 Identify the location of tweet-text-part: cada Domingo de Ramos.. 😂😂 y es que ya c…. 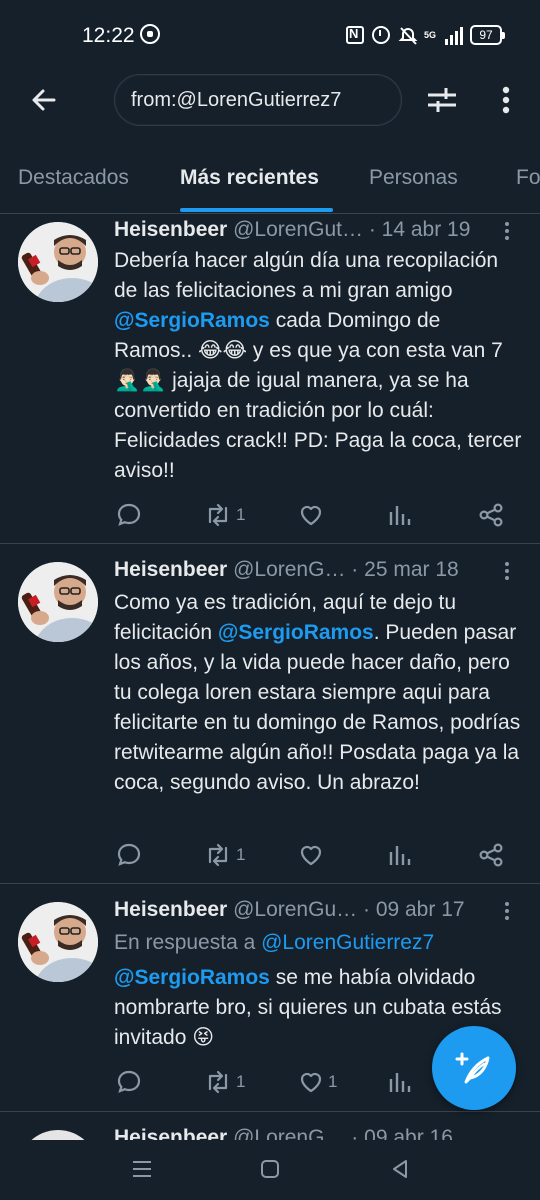
(318, 395).